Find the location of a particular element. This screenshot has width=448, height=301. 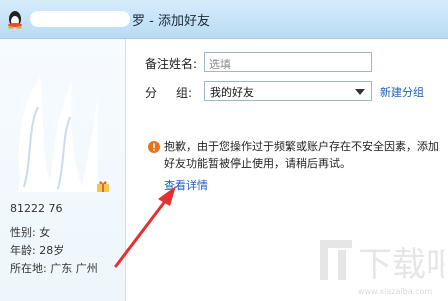

title-bar: 罗 - 添加好友 is located at coordinates (224, 19).